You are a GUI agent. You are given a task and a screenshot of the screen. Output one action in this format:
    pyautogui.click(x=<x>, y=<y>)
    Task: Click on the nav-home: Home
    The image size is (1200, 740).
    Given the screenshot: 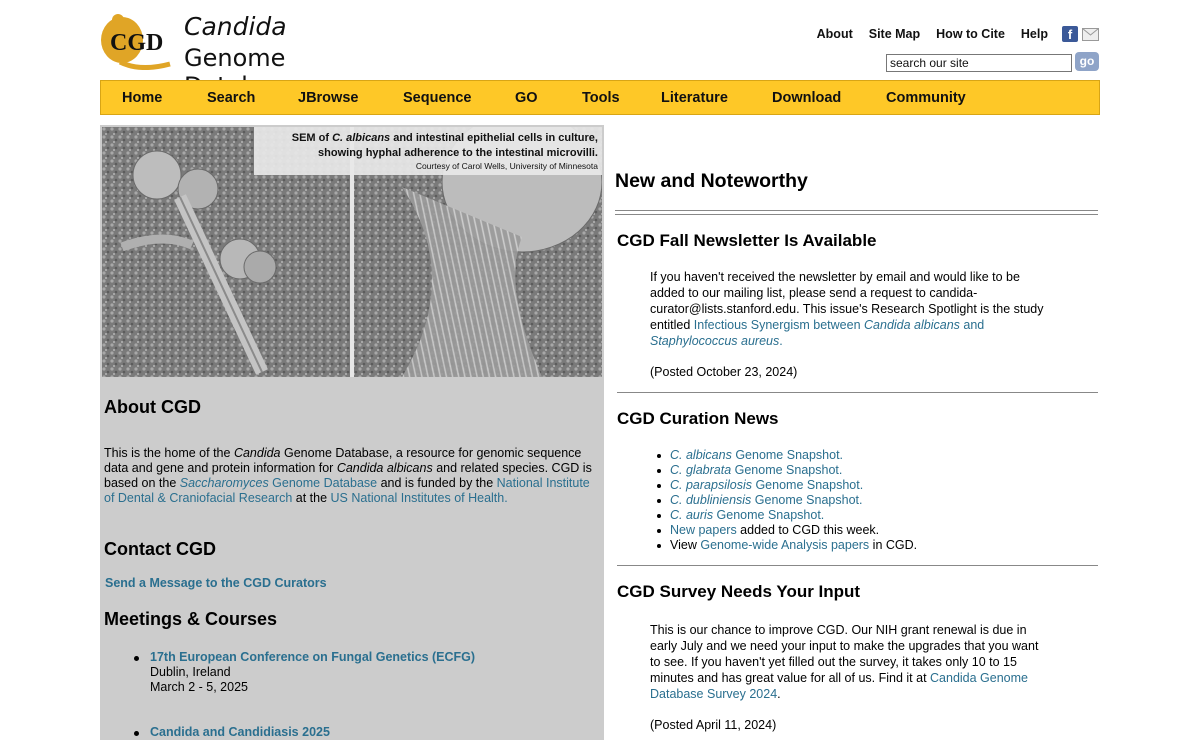 What is the action you would take?
    pyautogui.click(x=142, y=98)
    